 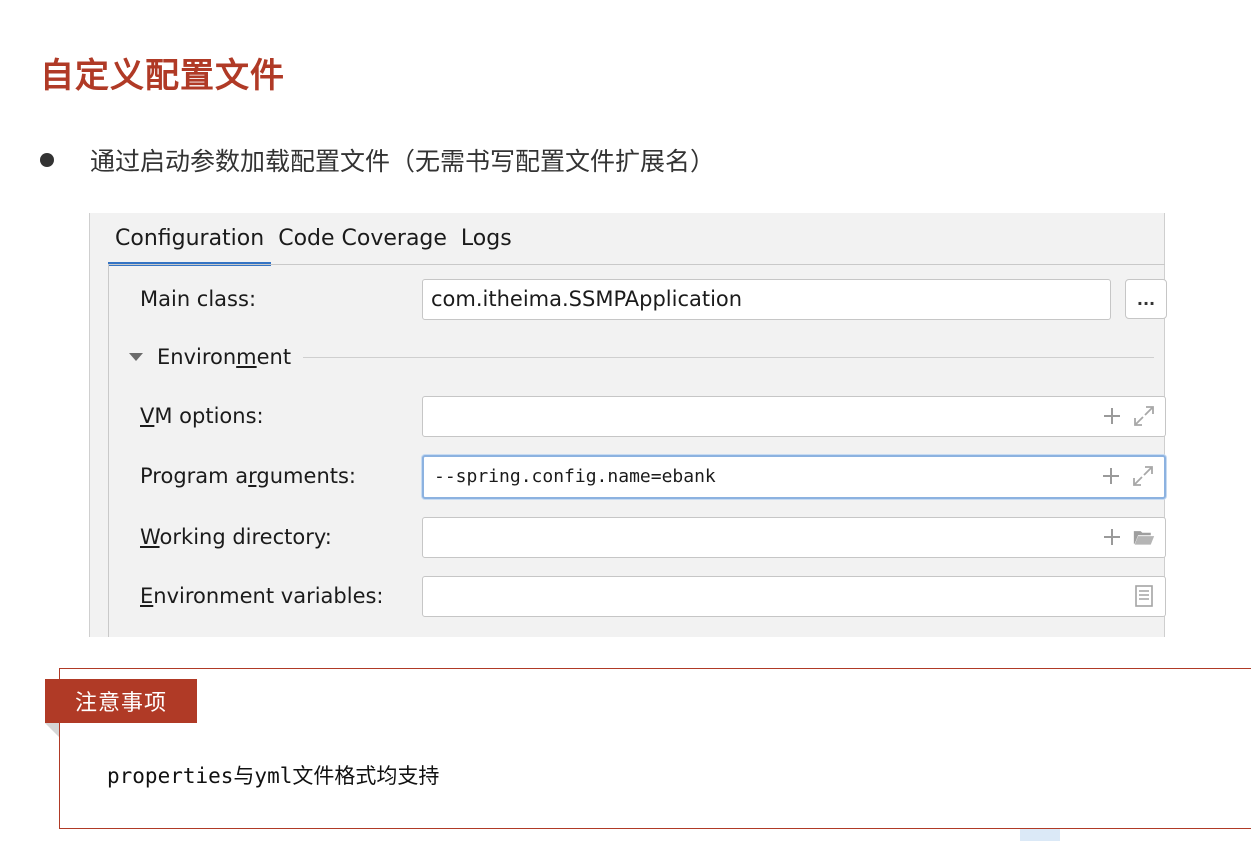 What do you see at coordinates (794, 477) in the screenshot?
I see `program-arguments-field: --spring.config.name=ebank` at bounding box center [794, 477].